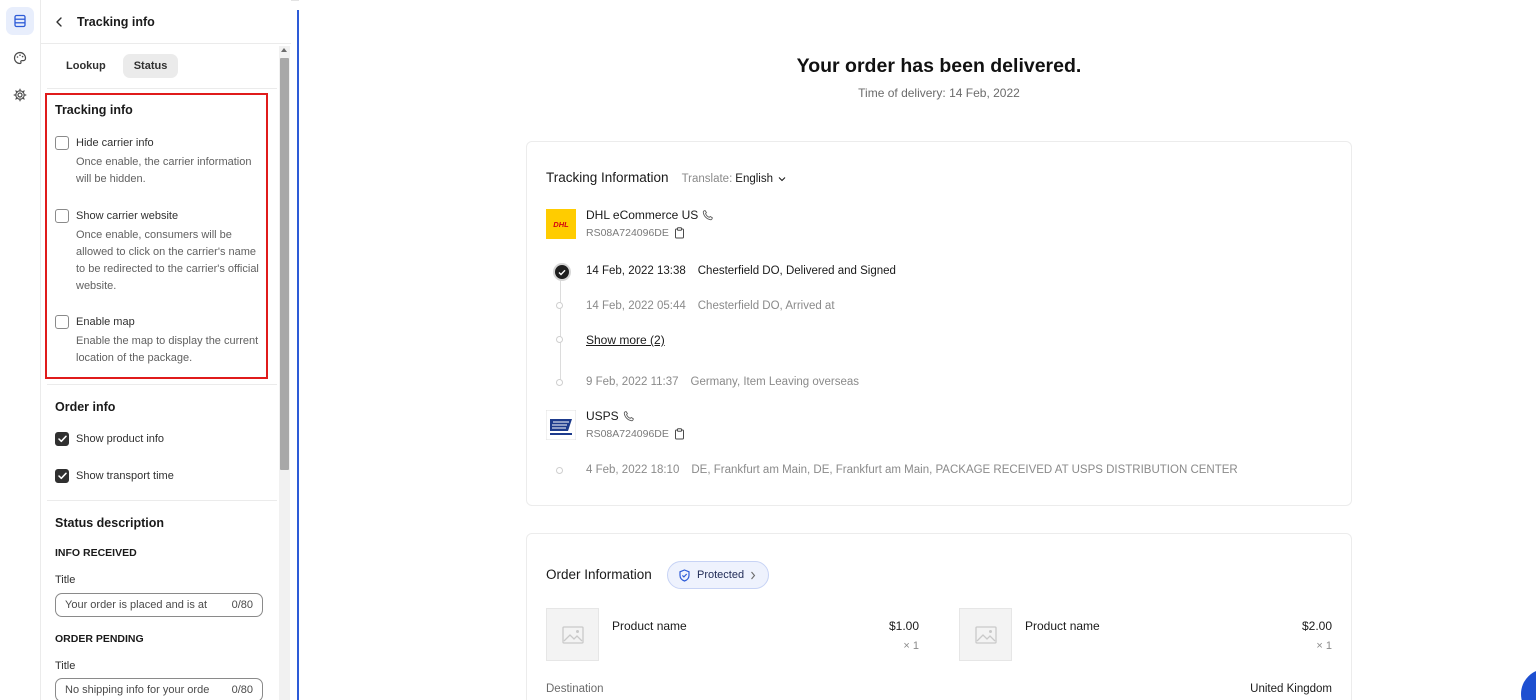 The height and width of the screenshot is (700, 1536). What do you see at coordinates (120, 439) in the screenshot?
I see `option-label: Show product info` at bounding box center [120, 439].